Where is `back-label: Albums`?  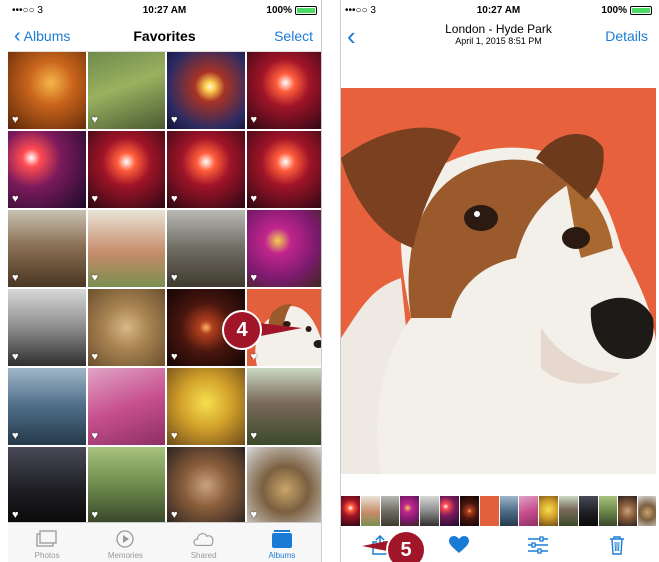
back-label: Albums is located at coordinates (47, 35).